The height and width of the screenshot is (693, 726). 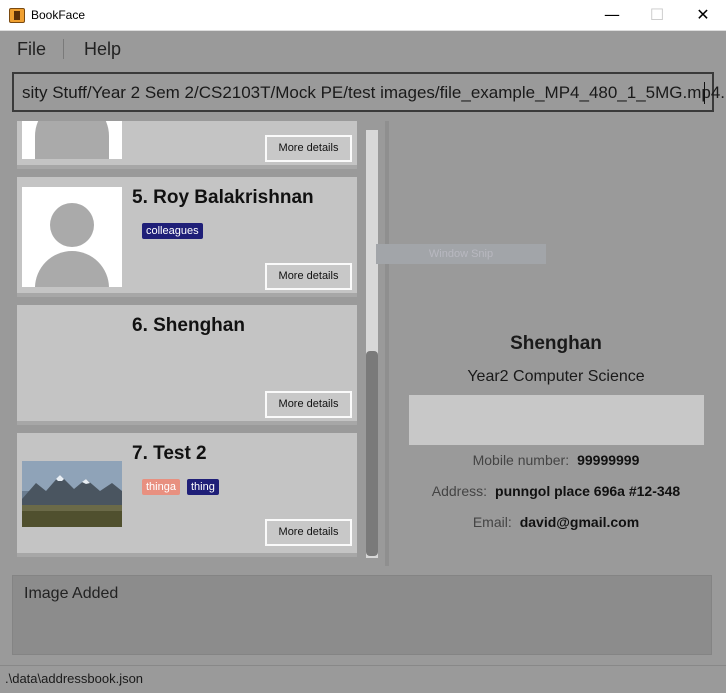 What do you see at coordinates (556, 376) in the screenshot?
I see `detail-major: Year2 Computer Science` at bounding box center [556, 376].